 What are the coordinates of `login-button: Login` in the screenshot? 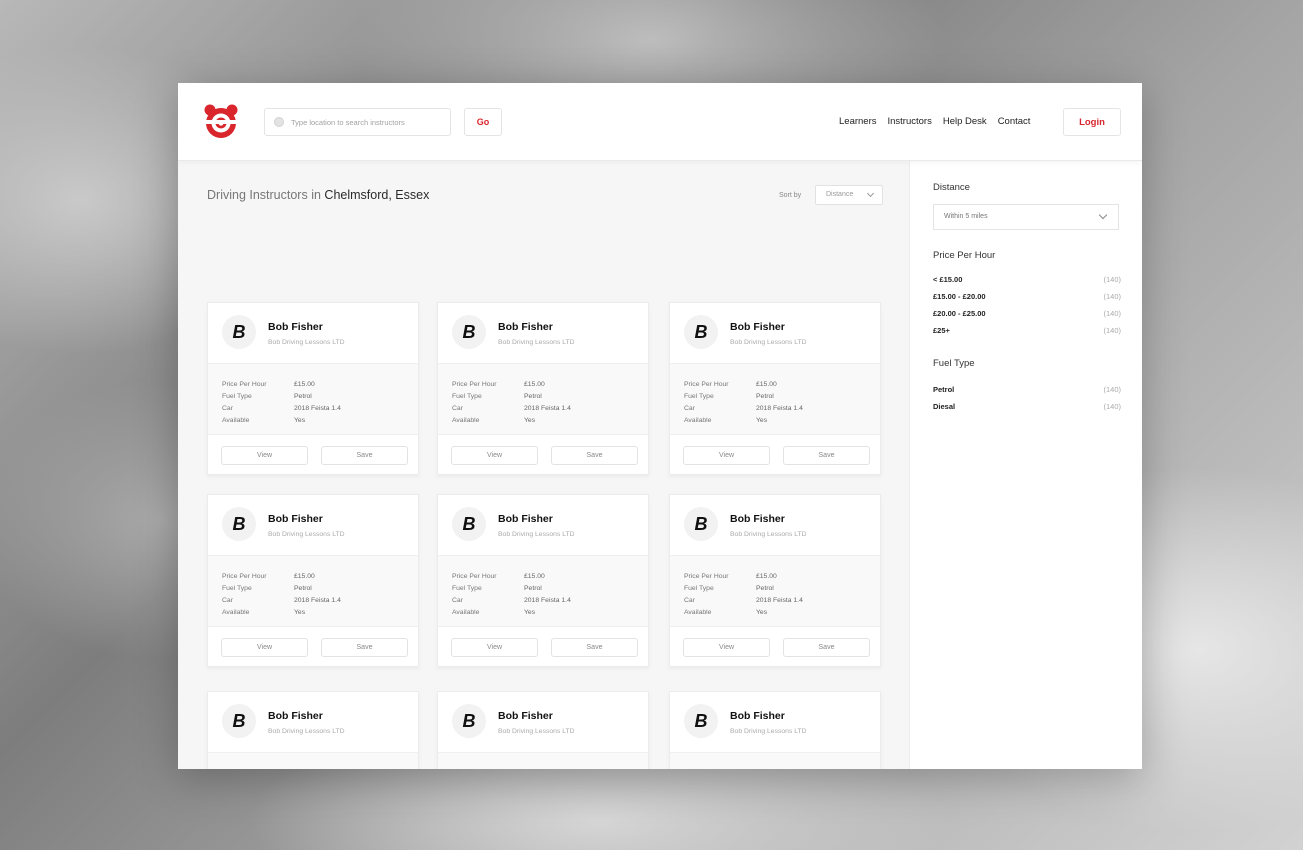 It's located at (1092, 122).